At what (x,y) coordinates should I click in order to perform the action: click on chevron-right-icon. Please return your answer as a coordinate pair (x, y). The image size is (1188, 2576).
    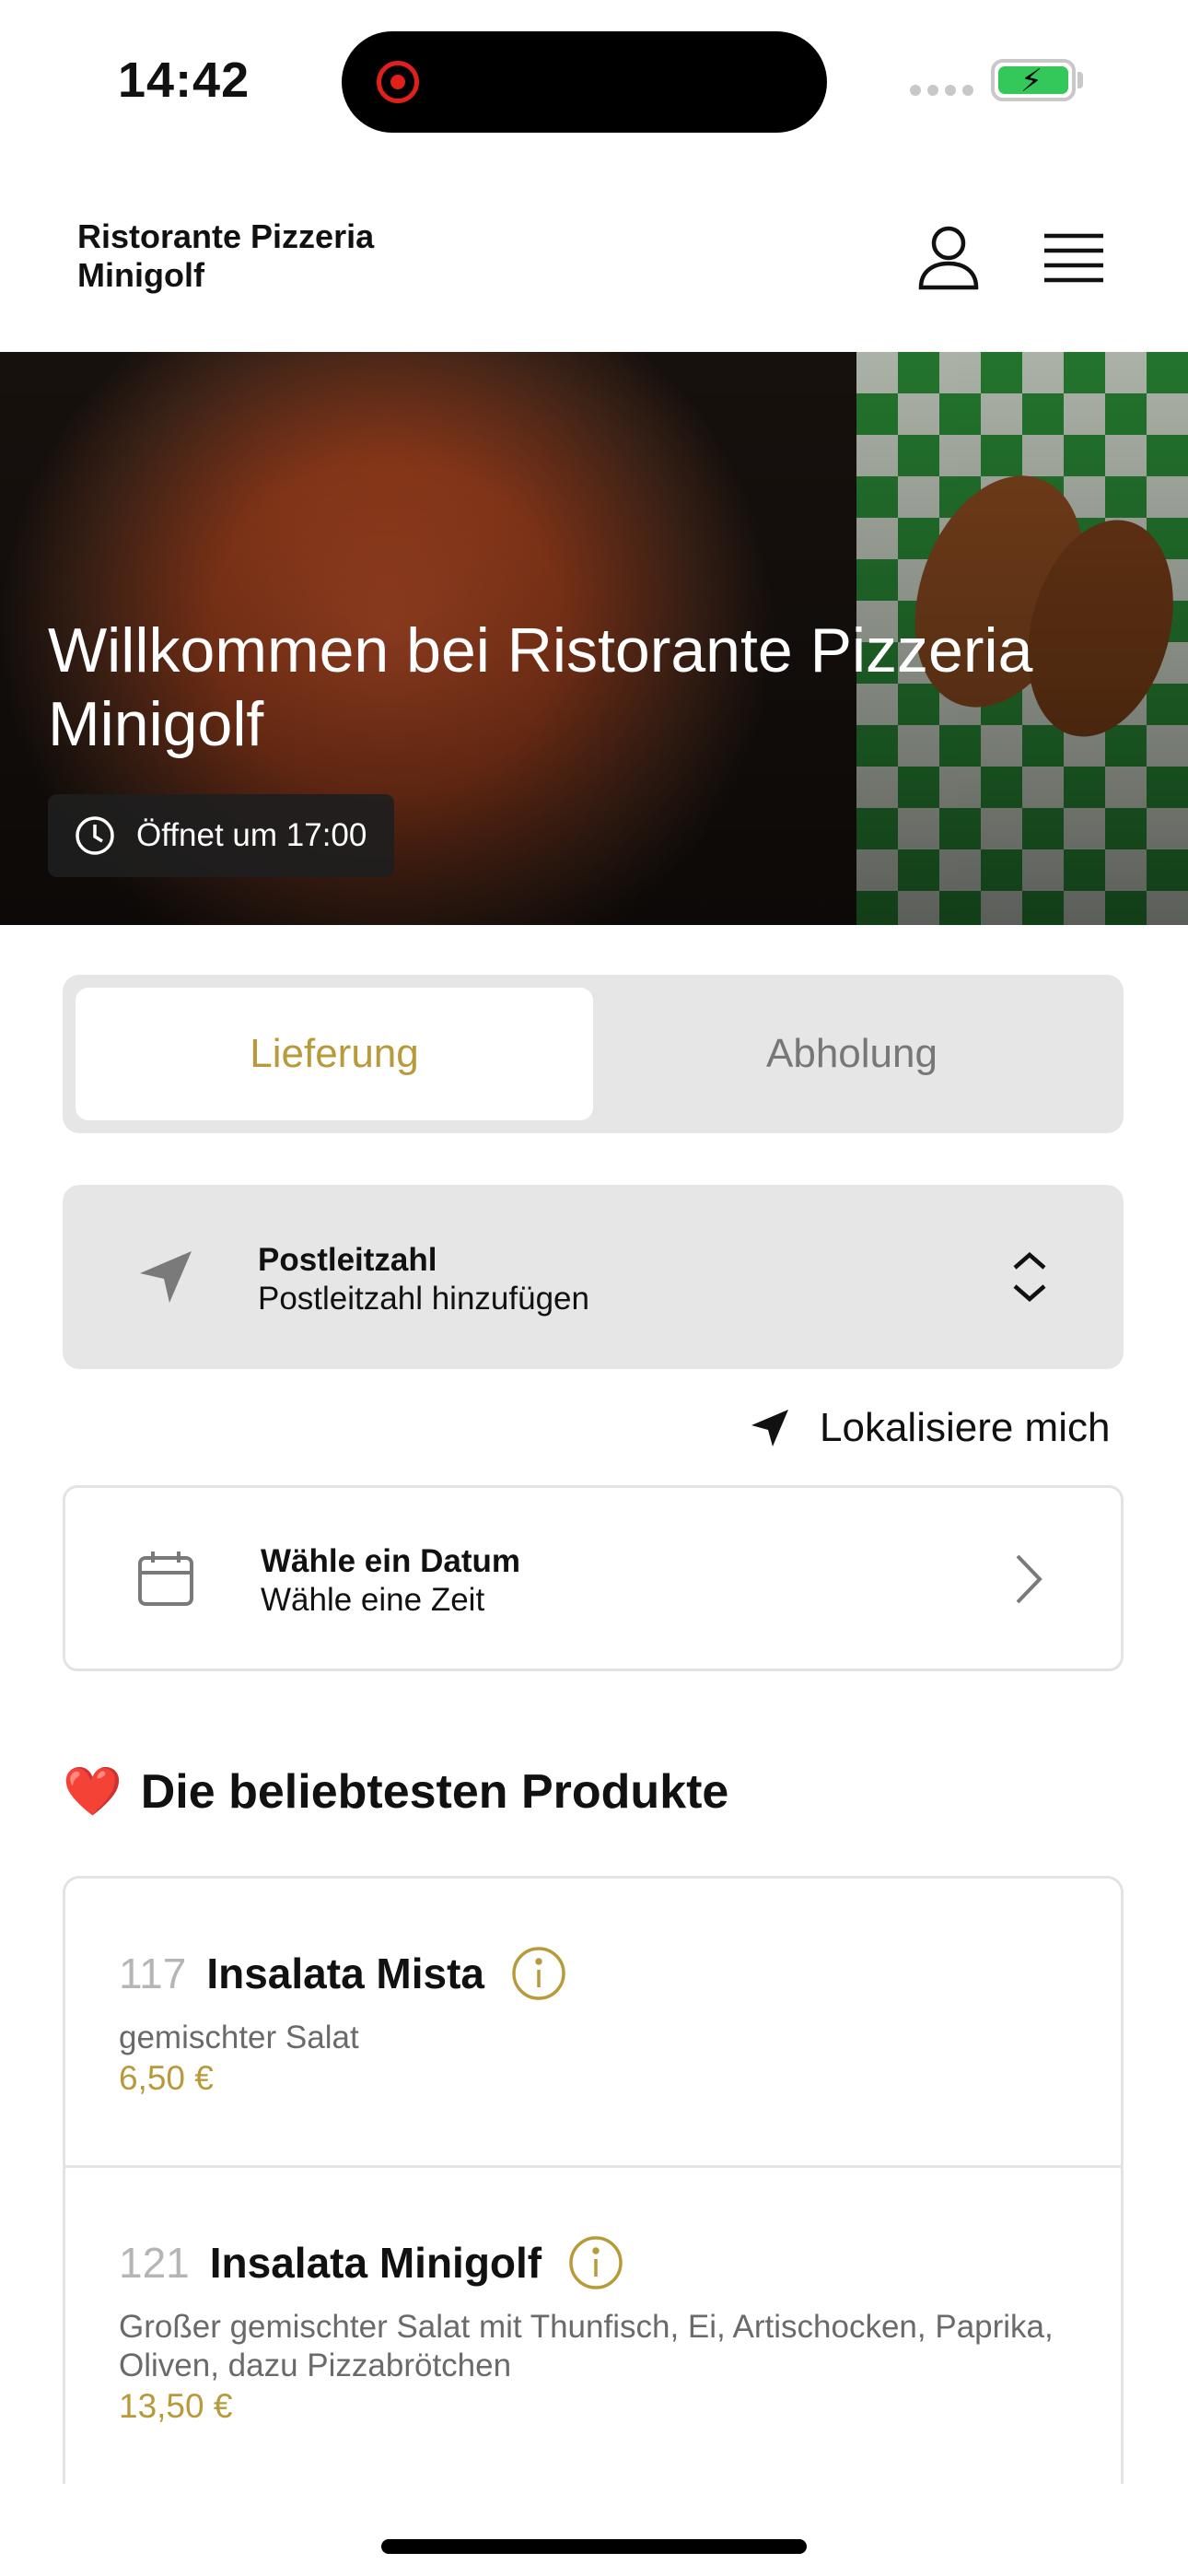
    Looking at the image, I should click on (1029, 1579).